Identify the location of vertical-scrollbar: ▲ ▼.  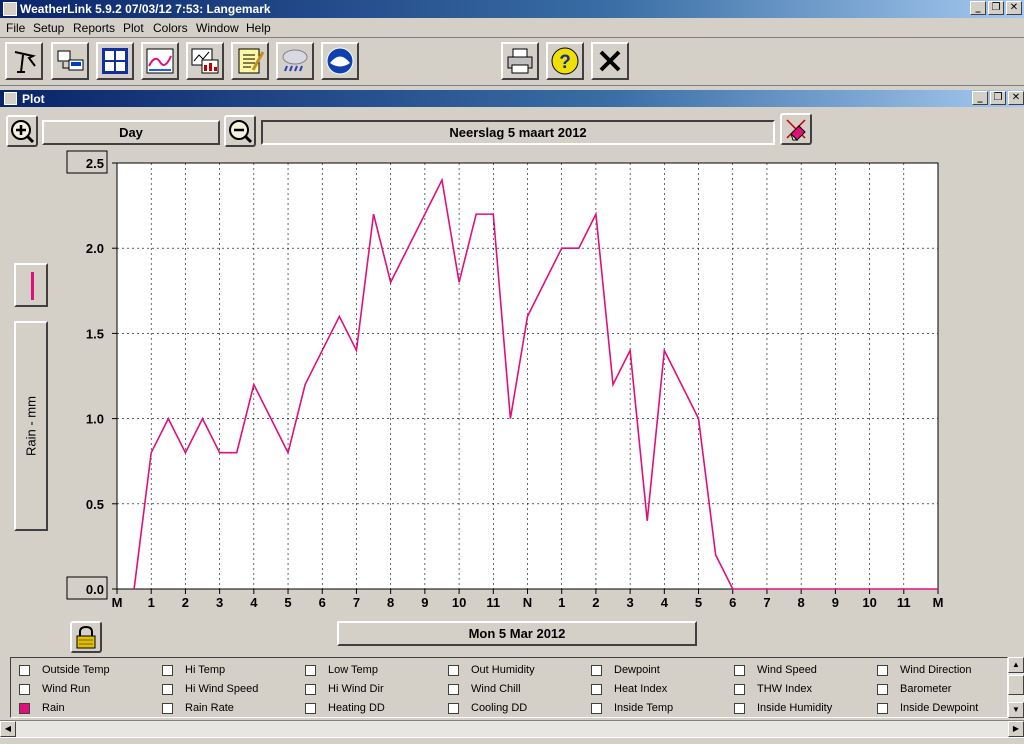
(1016, 687).